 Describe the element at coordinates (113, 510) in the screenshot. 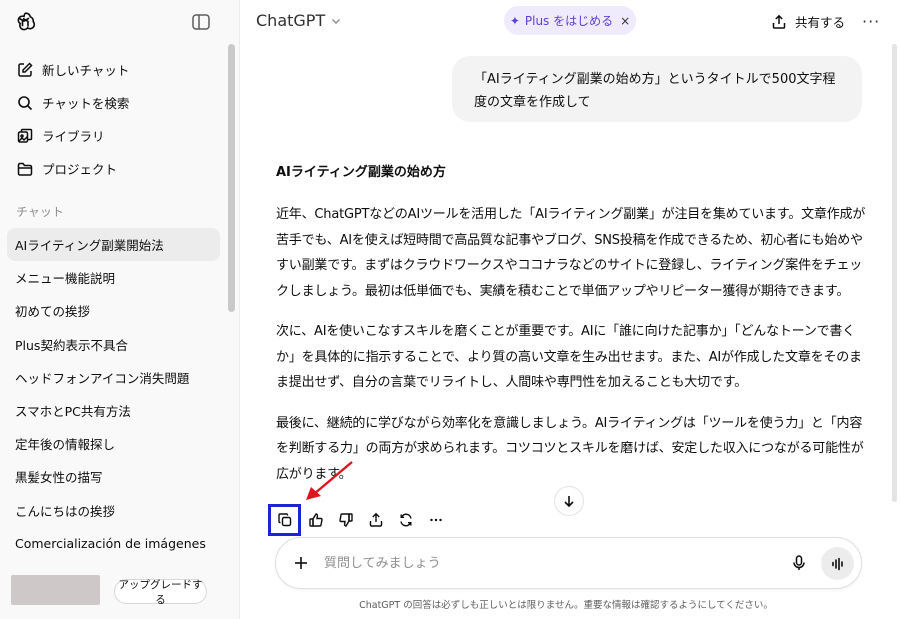

I see `chat-history-item: こんにちはの挨拶` at that location.